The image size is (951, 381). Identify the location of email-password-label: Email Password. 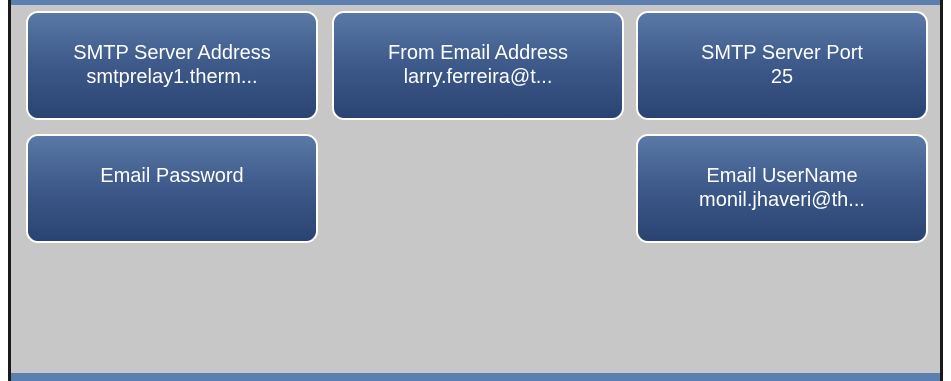
(172, 176).